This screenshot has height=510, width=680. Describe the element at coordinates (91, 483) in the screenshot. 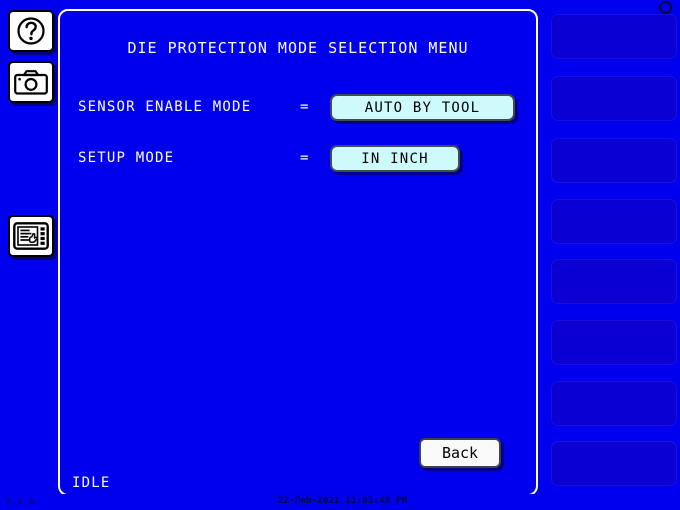

I see `status-text: IDLE` at that location.